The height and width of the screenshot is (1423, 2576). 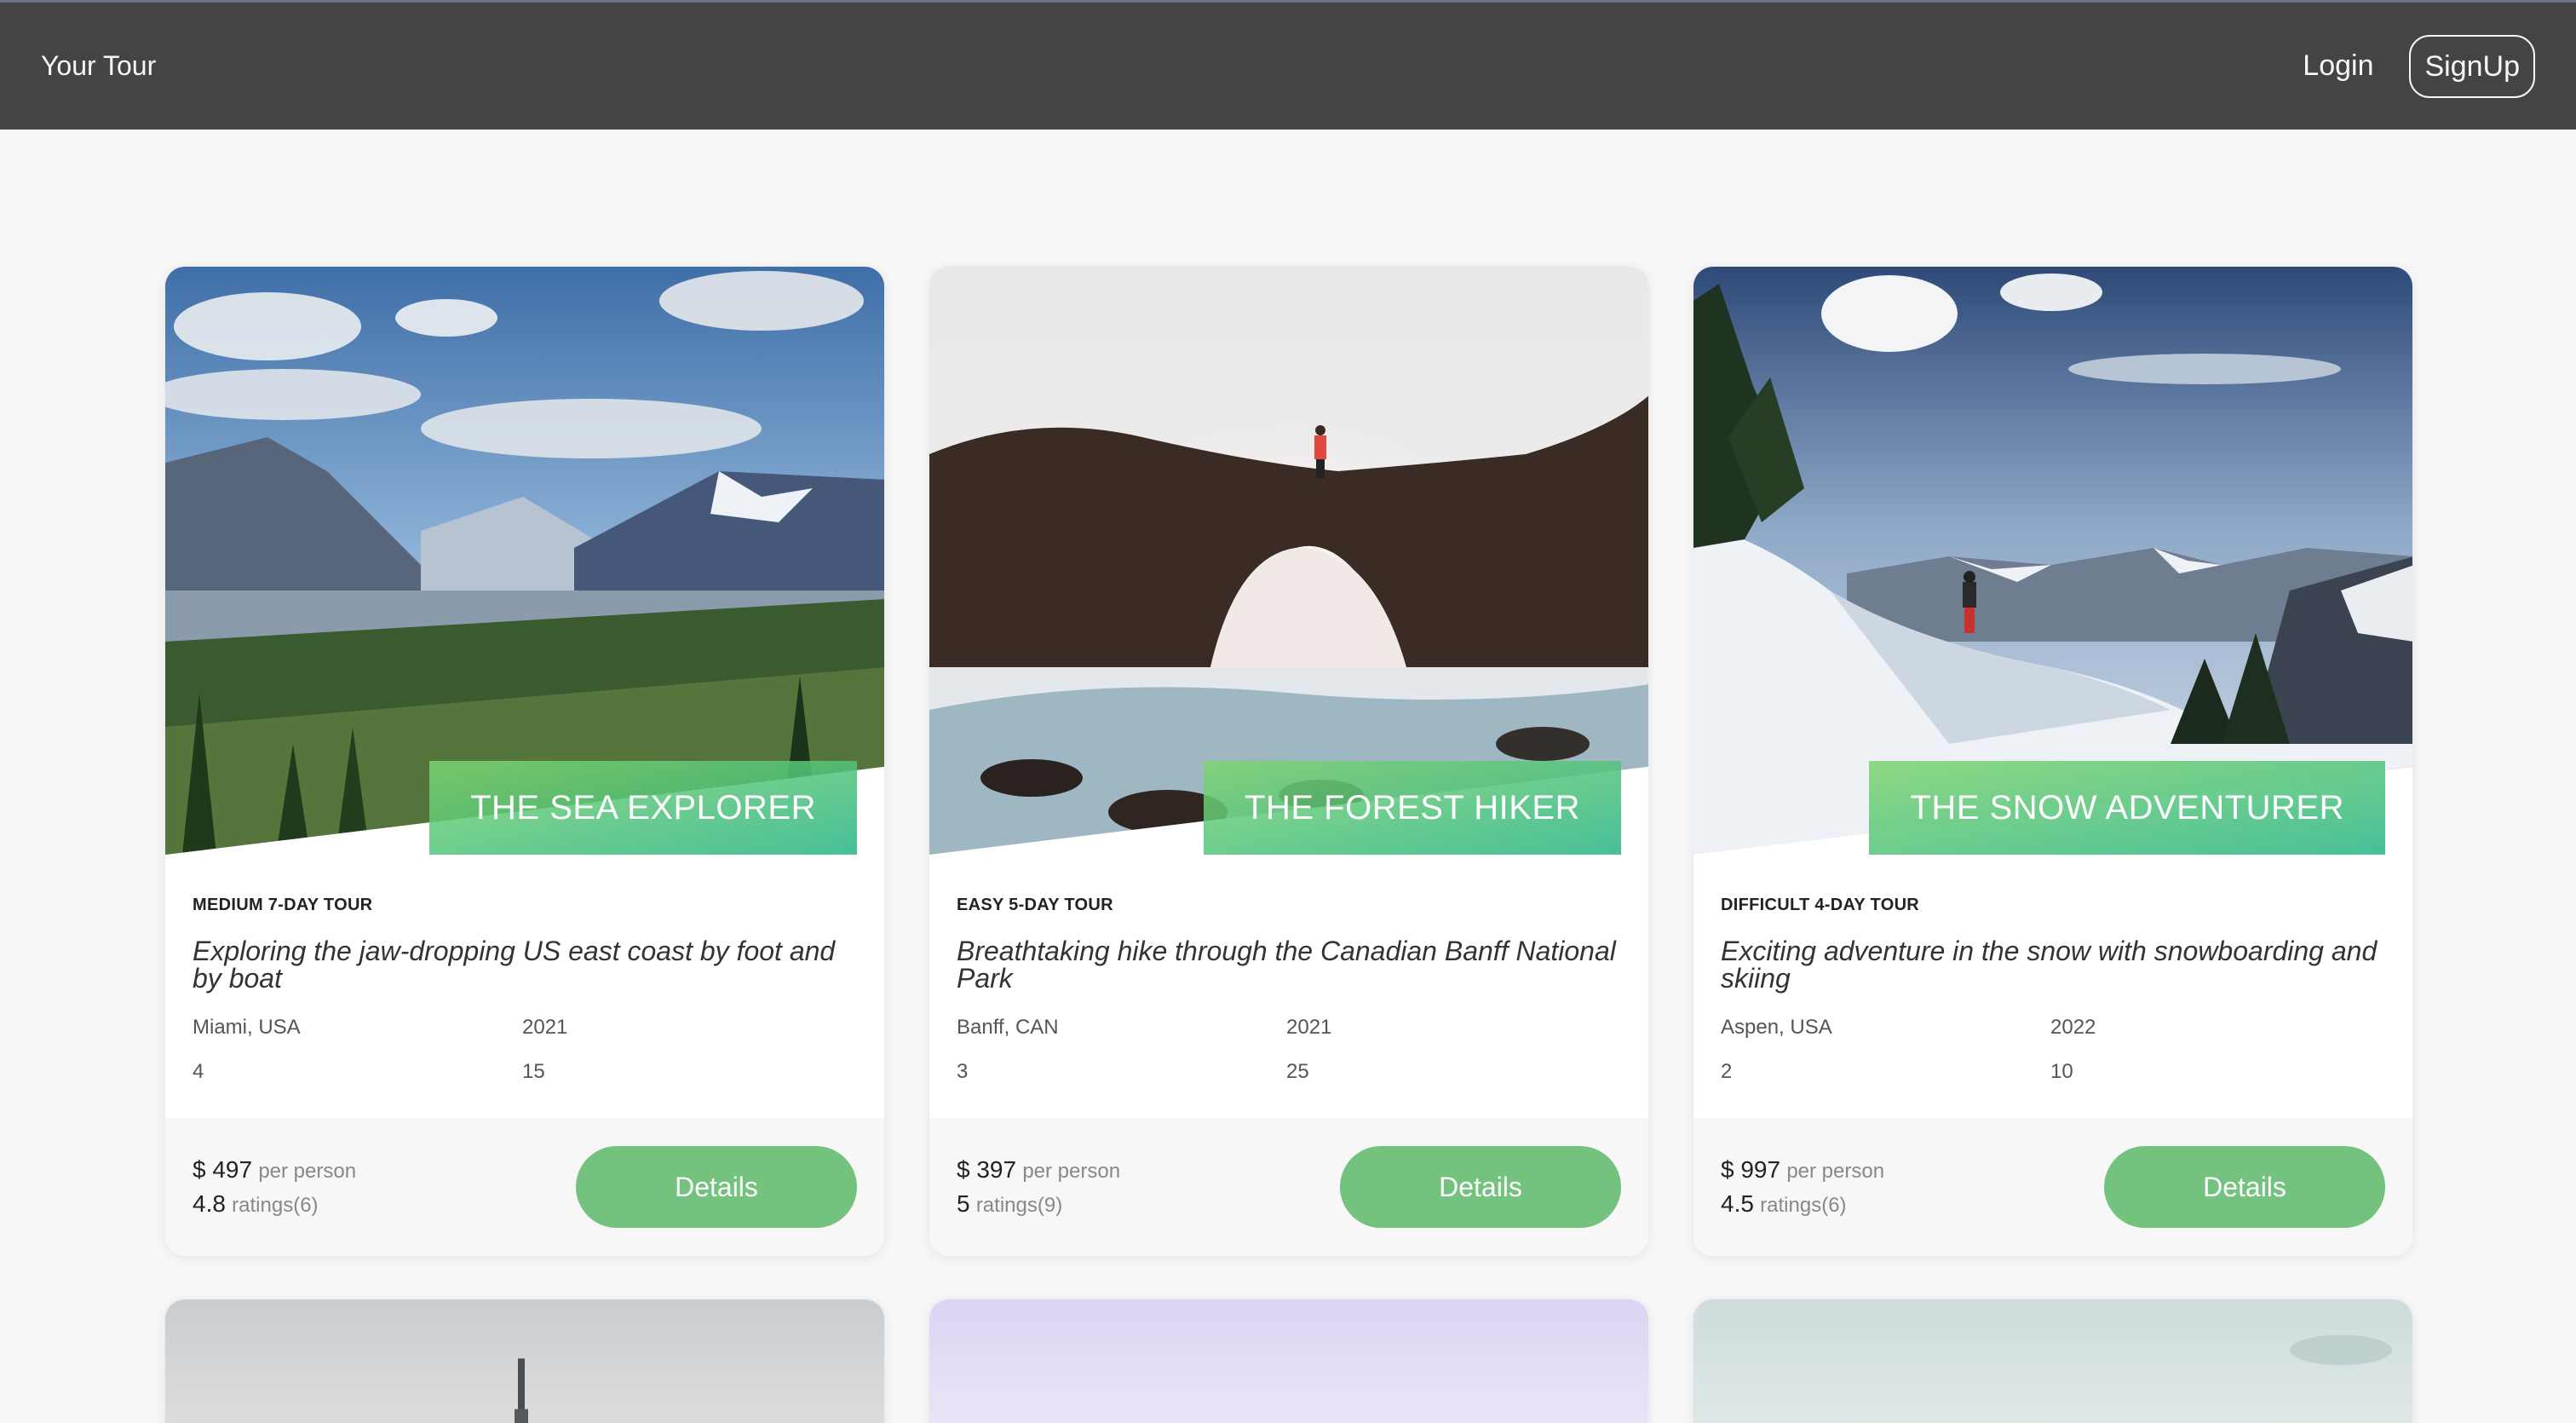 I want to click on tour-stat-a: 4, so click(x=199, y=1071).